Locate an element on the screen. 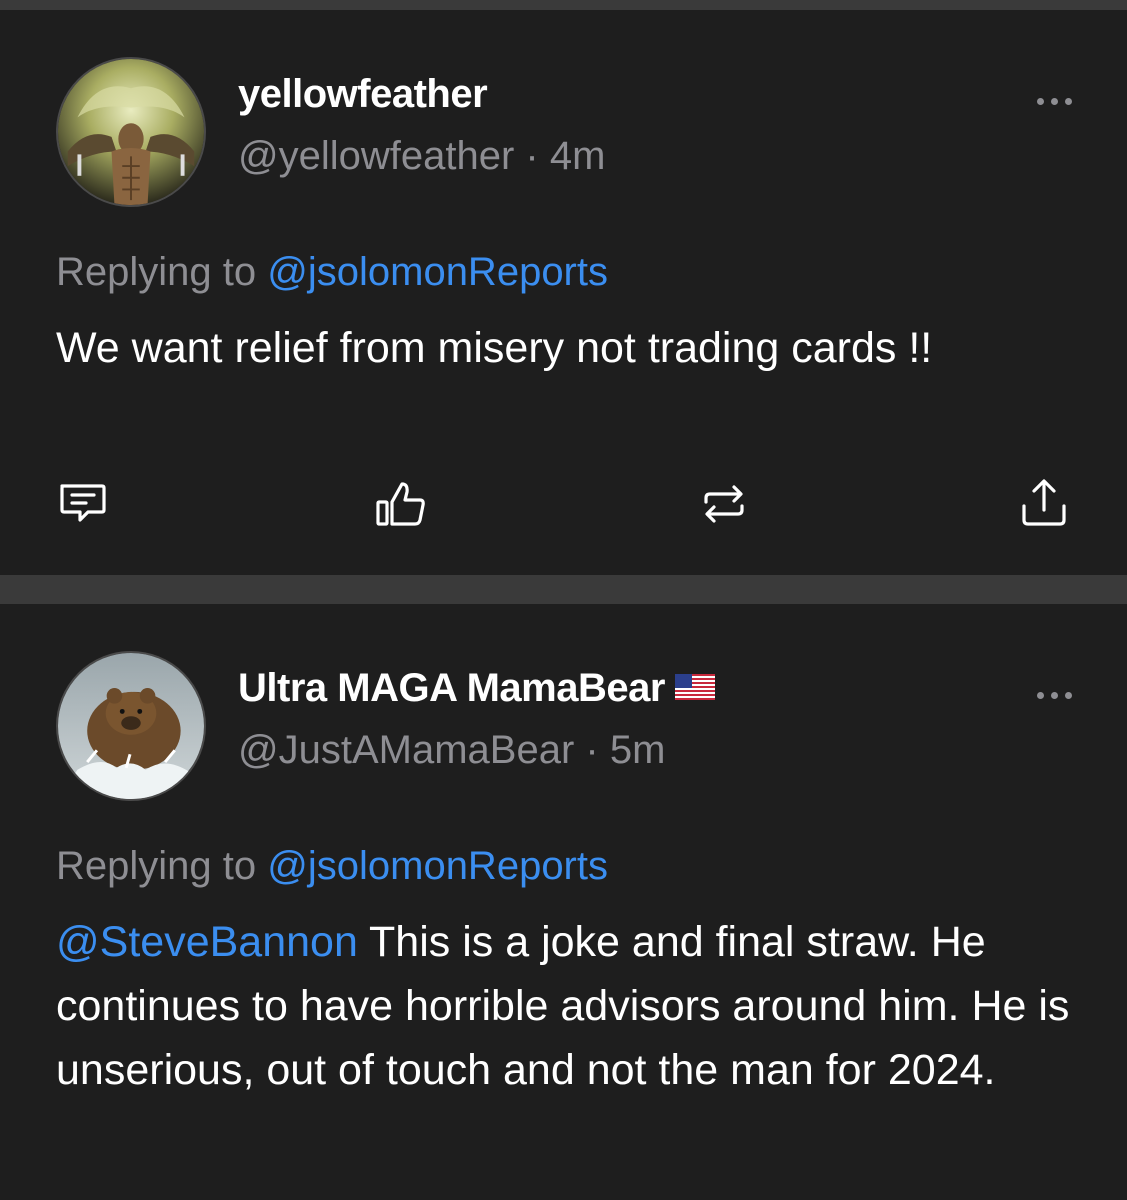 Image resolution: width=1127 pixels, height=1200 pixels. handle-time: @yellowfeather · 4m is located at coordinates (421, 156).